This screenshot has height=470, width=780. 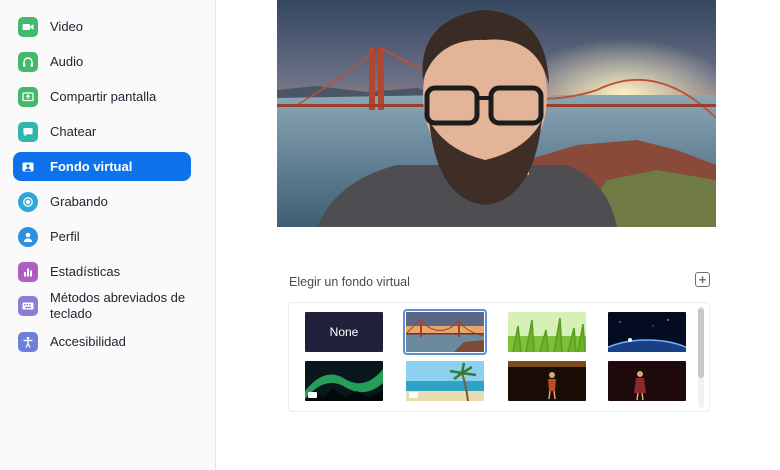 I want to click on sidebar-item-label: Grabando, so click(x=79, y=201).